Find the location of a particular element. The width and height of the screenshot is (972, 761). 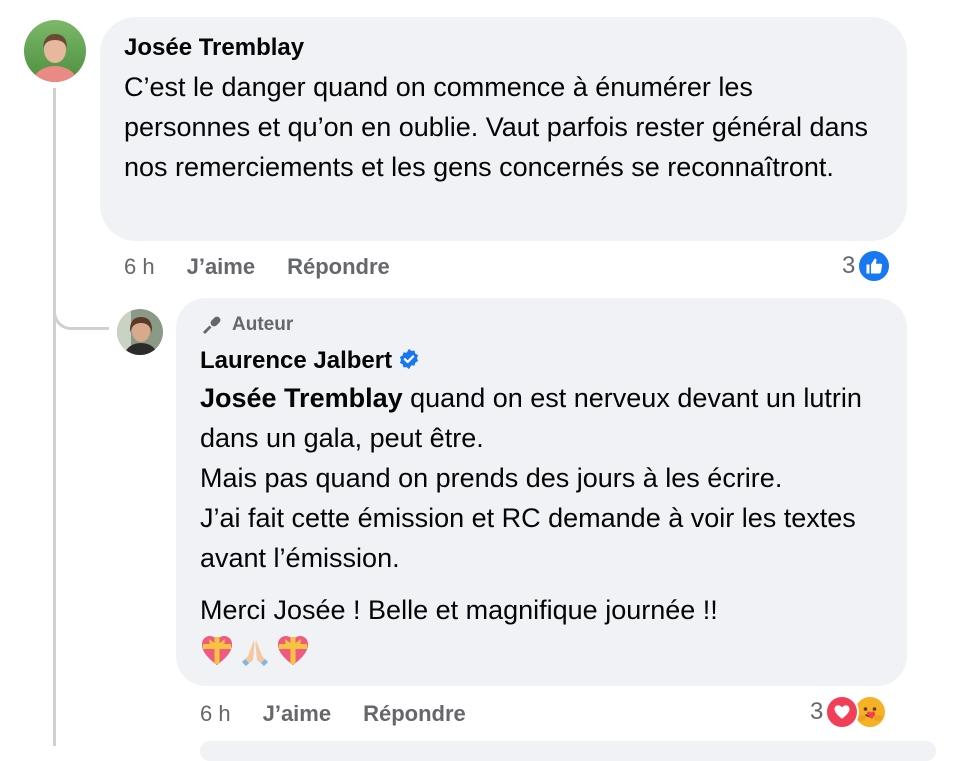

reply-reactions: 3 is located at coordinates (849, 712).